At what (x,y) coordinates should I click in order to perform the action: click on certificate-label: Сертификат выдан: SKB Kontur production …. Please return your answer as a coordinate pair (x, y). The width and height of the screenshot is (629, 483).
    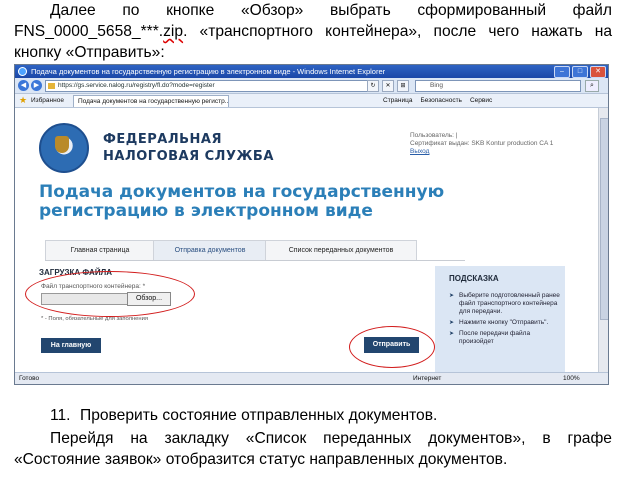
    Looking at the image, I should click on (482, 143).